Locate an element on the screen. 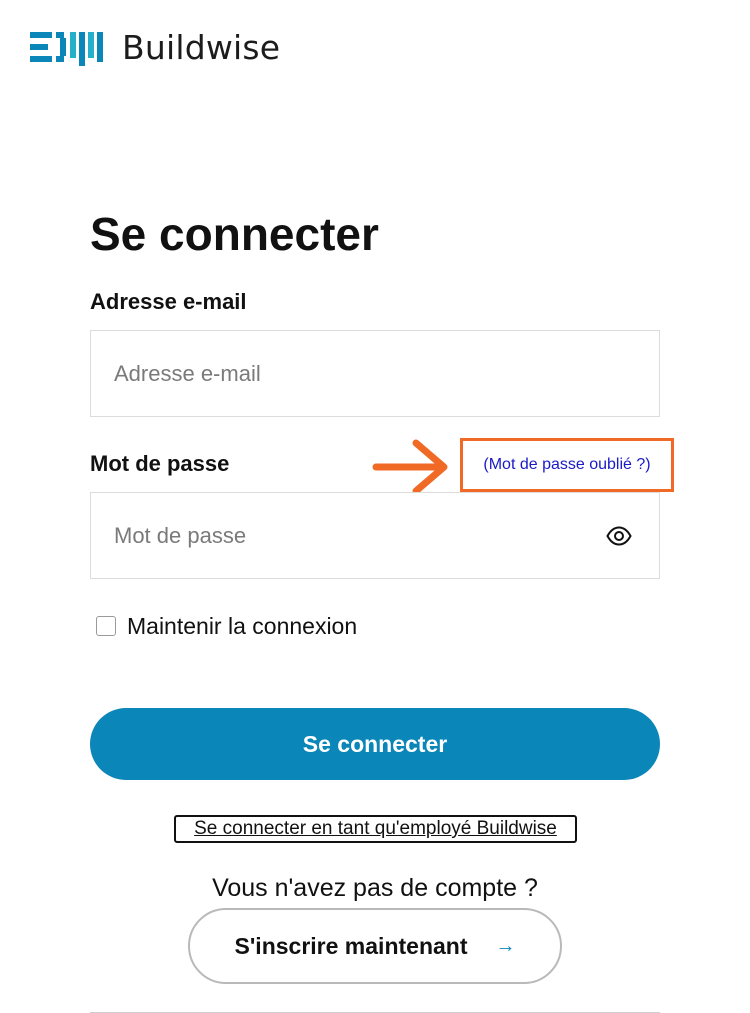  login-button: Se connecter is located at coordinates (375, 744).